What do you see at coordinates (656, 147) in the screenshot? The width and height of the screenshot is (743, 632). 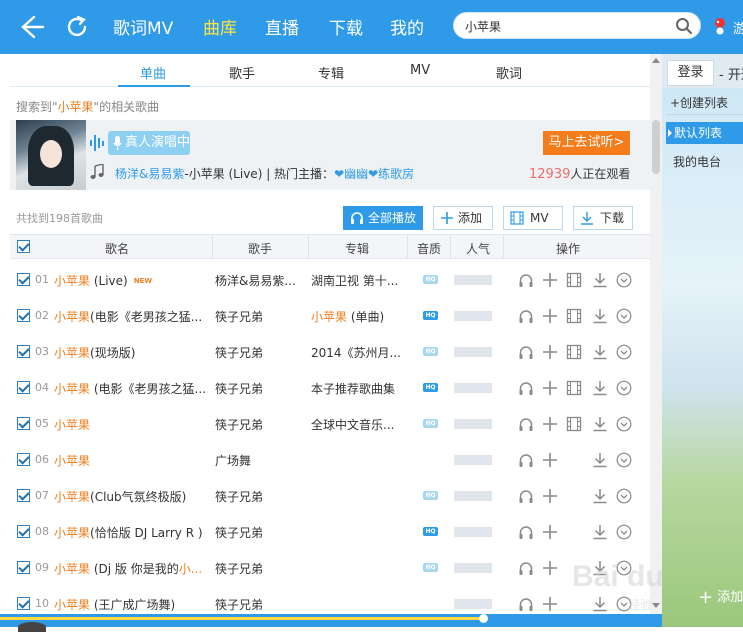 I see `scrollbar-thumb` at bounding box center [656, 147].